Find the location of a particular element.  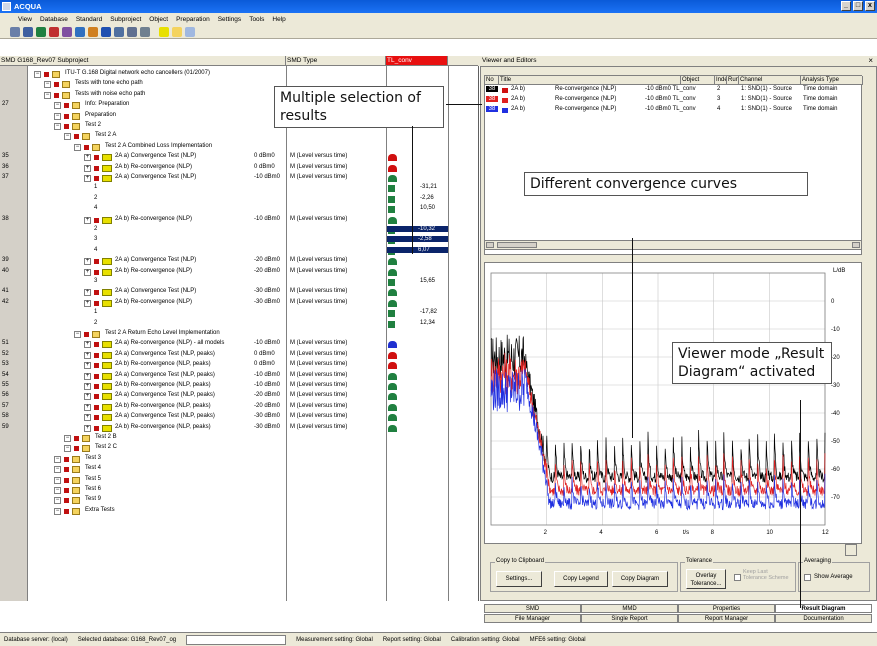

tree-row-sub: 1 -31,21 is located at coordinates (253, 189).